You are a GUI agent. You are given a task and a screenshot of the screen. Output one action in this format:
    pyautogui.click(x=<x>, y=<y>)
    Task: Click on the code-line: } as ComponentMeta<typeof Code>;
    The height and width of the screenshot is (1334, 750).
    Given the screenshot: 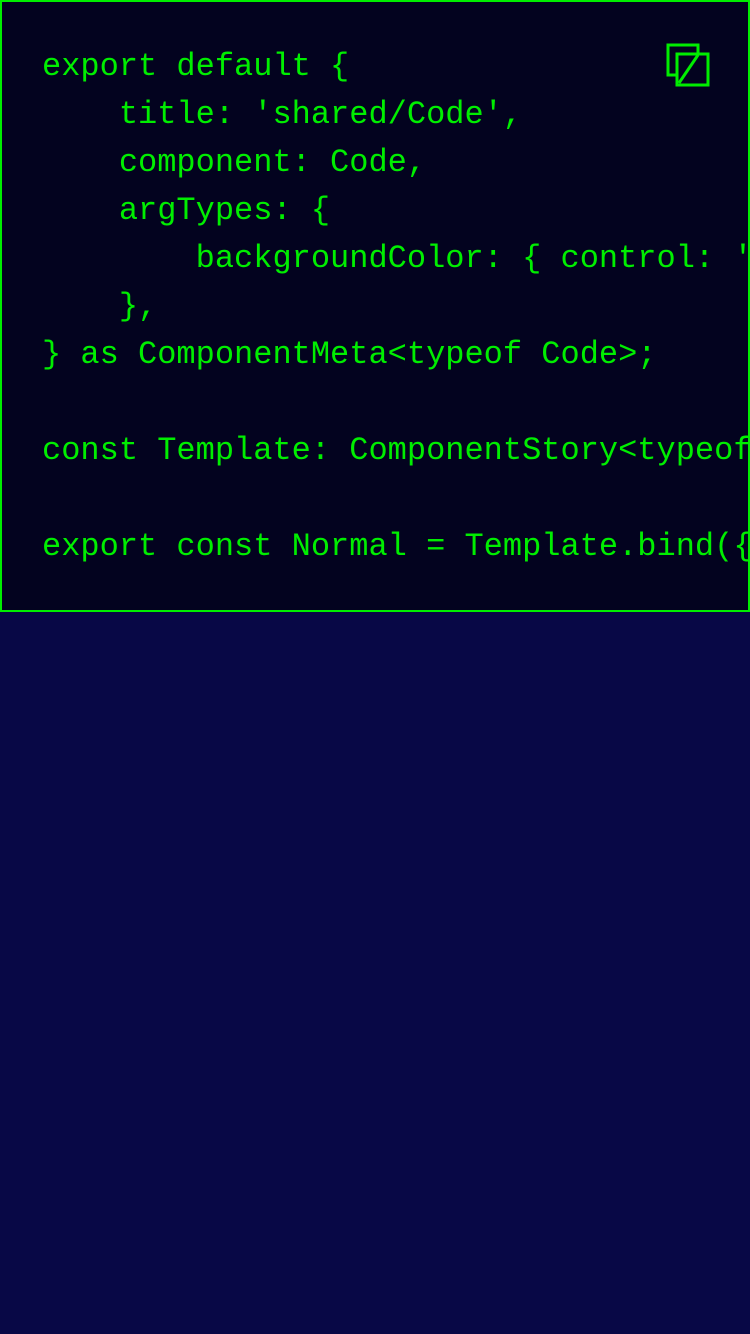 What is the action you would take?
    pyautogui.click(x=349, y=354)
    